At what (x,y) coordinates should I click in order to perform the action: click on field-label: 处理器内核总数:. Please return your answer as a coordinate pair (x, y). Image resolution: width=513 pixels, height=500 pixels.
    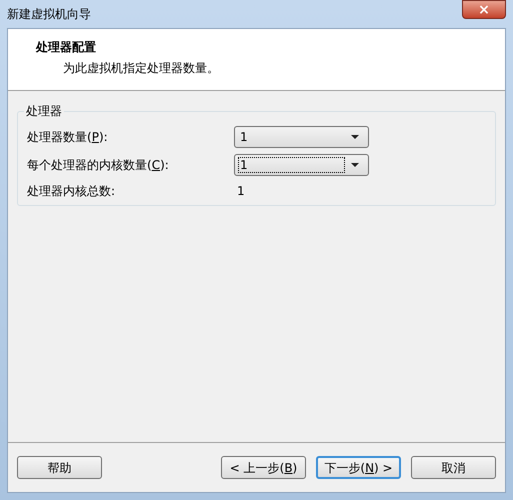
    Looking at the image, I should click on (71, 191).